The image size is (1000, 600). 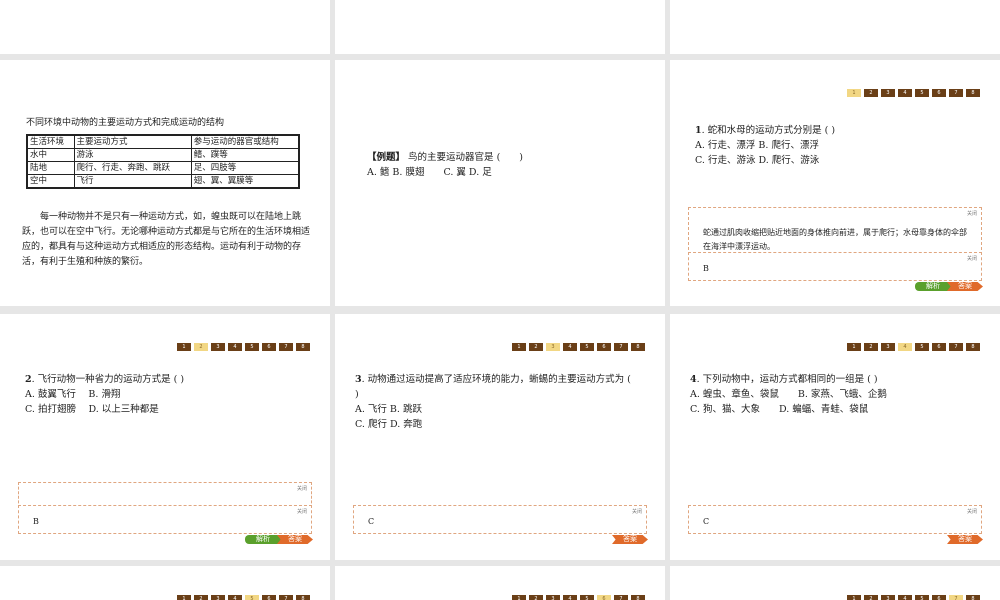 What do you see at coordinates (835, 27) in the screenshot?
I see `slide-top-right` at bounding box center [835, 27].